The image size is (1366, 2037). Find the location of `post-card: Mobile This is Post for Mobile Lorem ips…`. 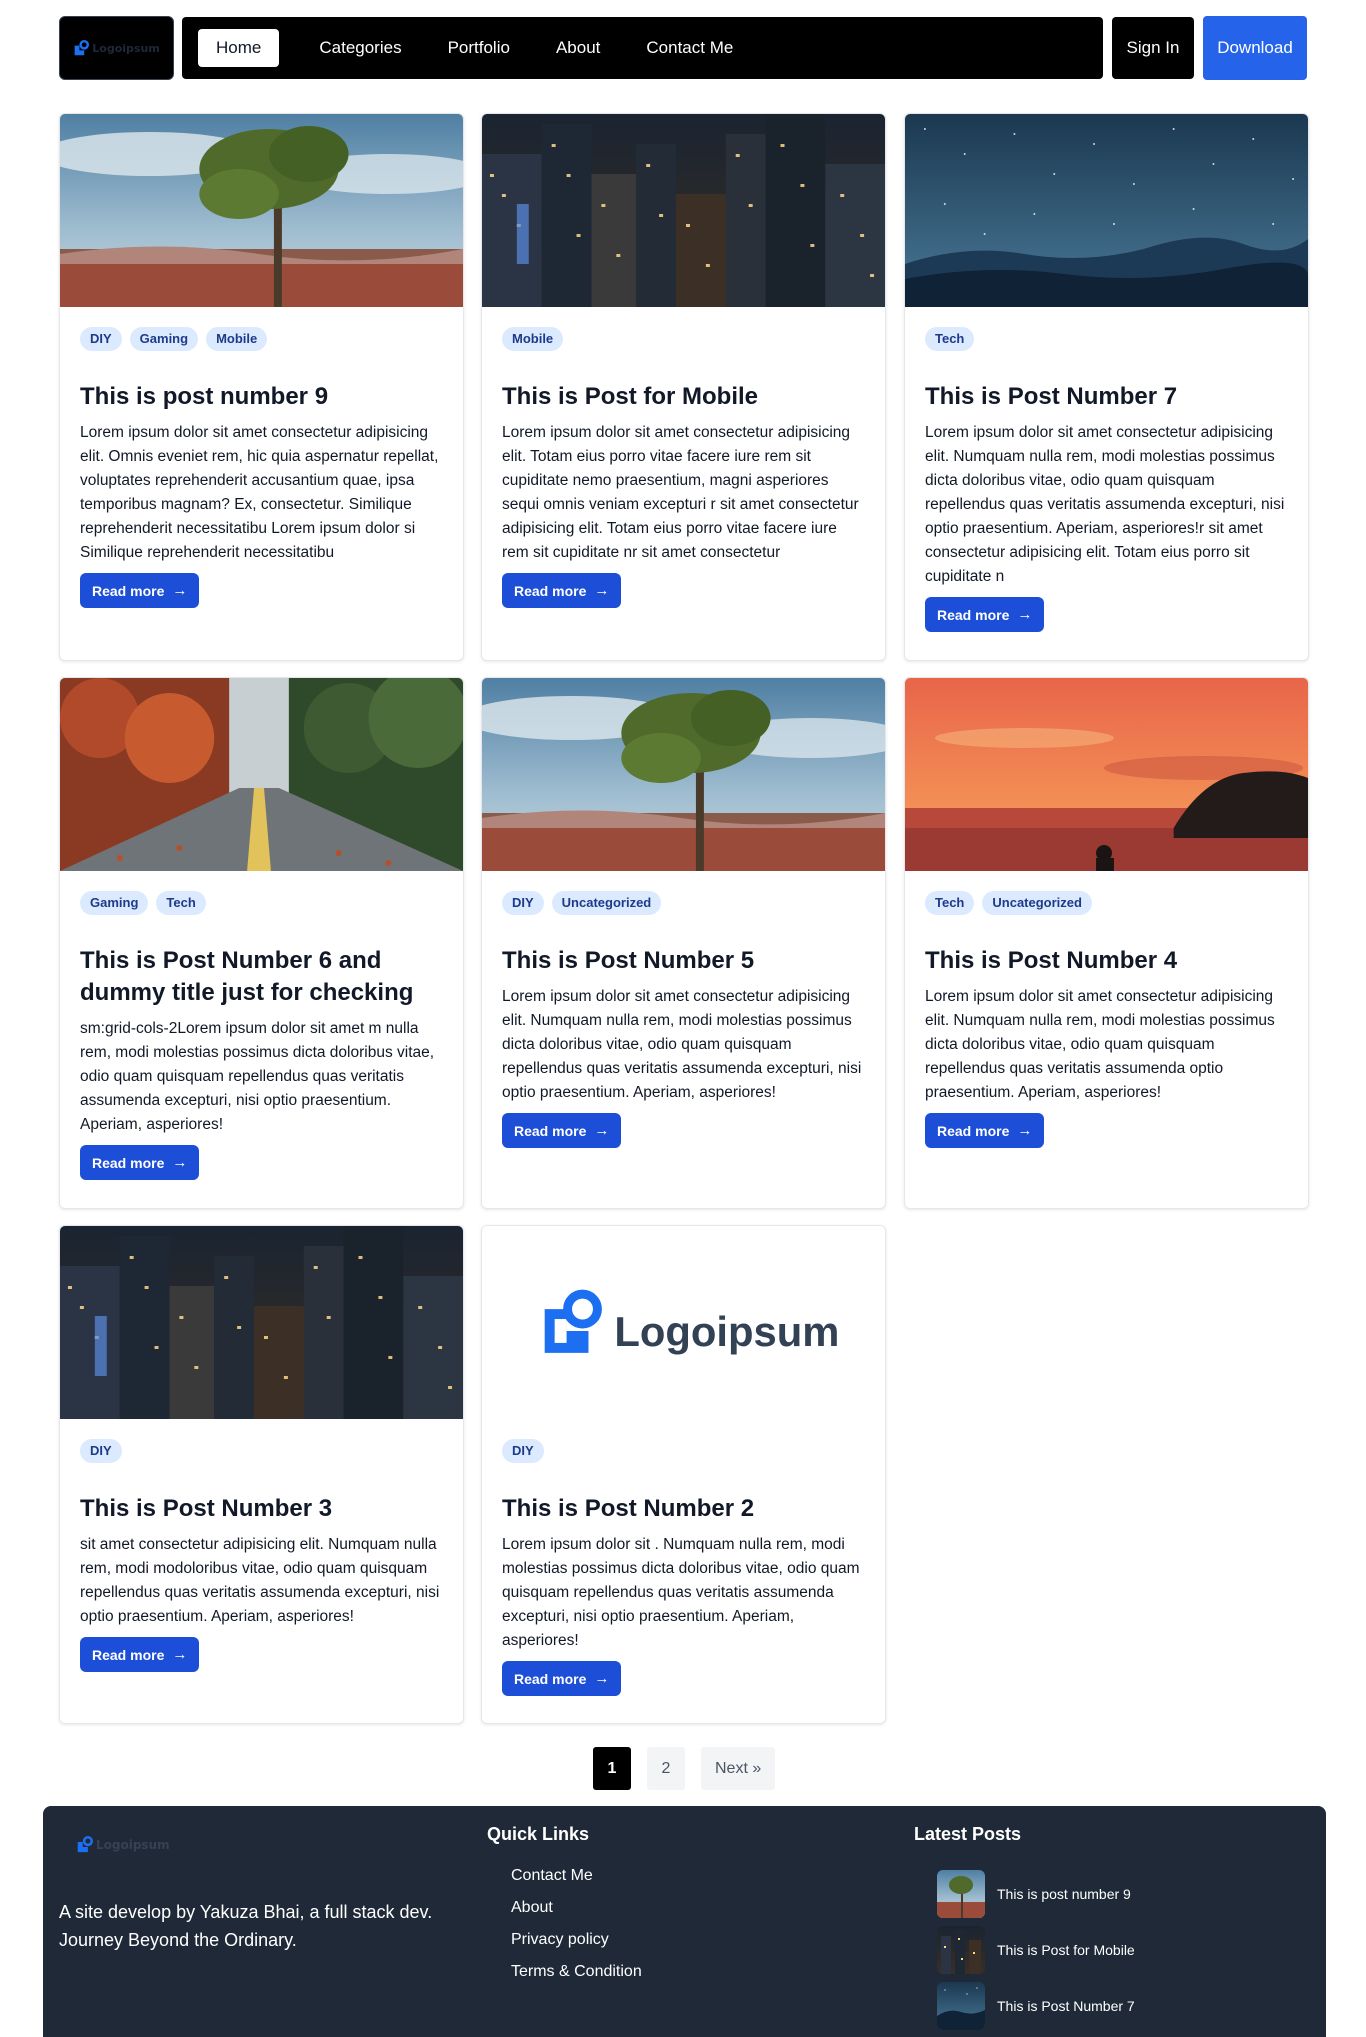

post-card: Mobile This is Post for Mobile Lorem ips… is located at coordinates (683, 387).